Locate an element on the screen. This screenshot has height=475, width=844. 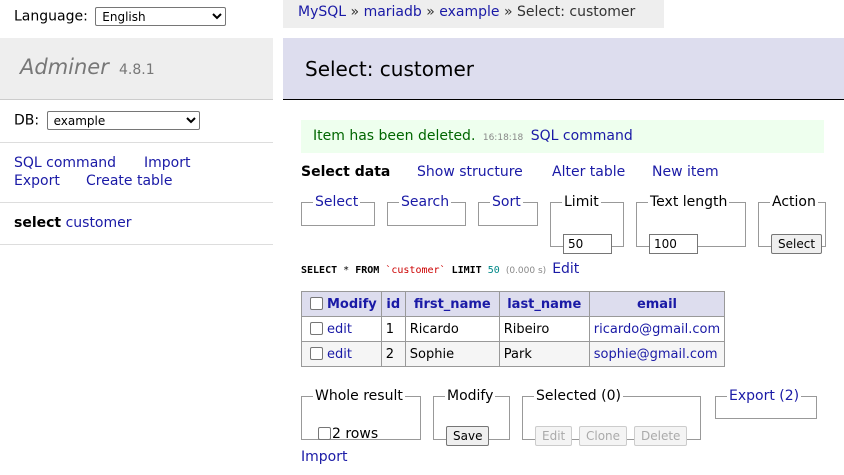
column-header-first-name: first_name is located at coordinates (452, 304).